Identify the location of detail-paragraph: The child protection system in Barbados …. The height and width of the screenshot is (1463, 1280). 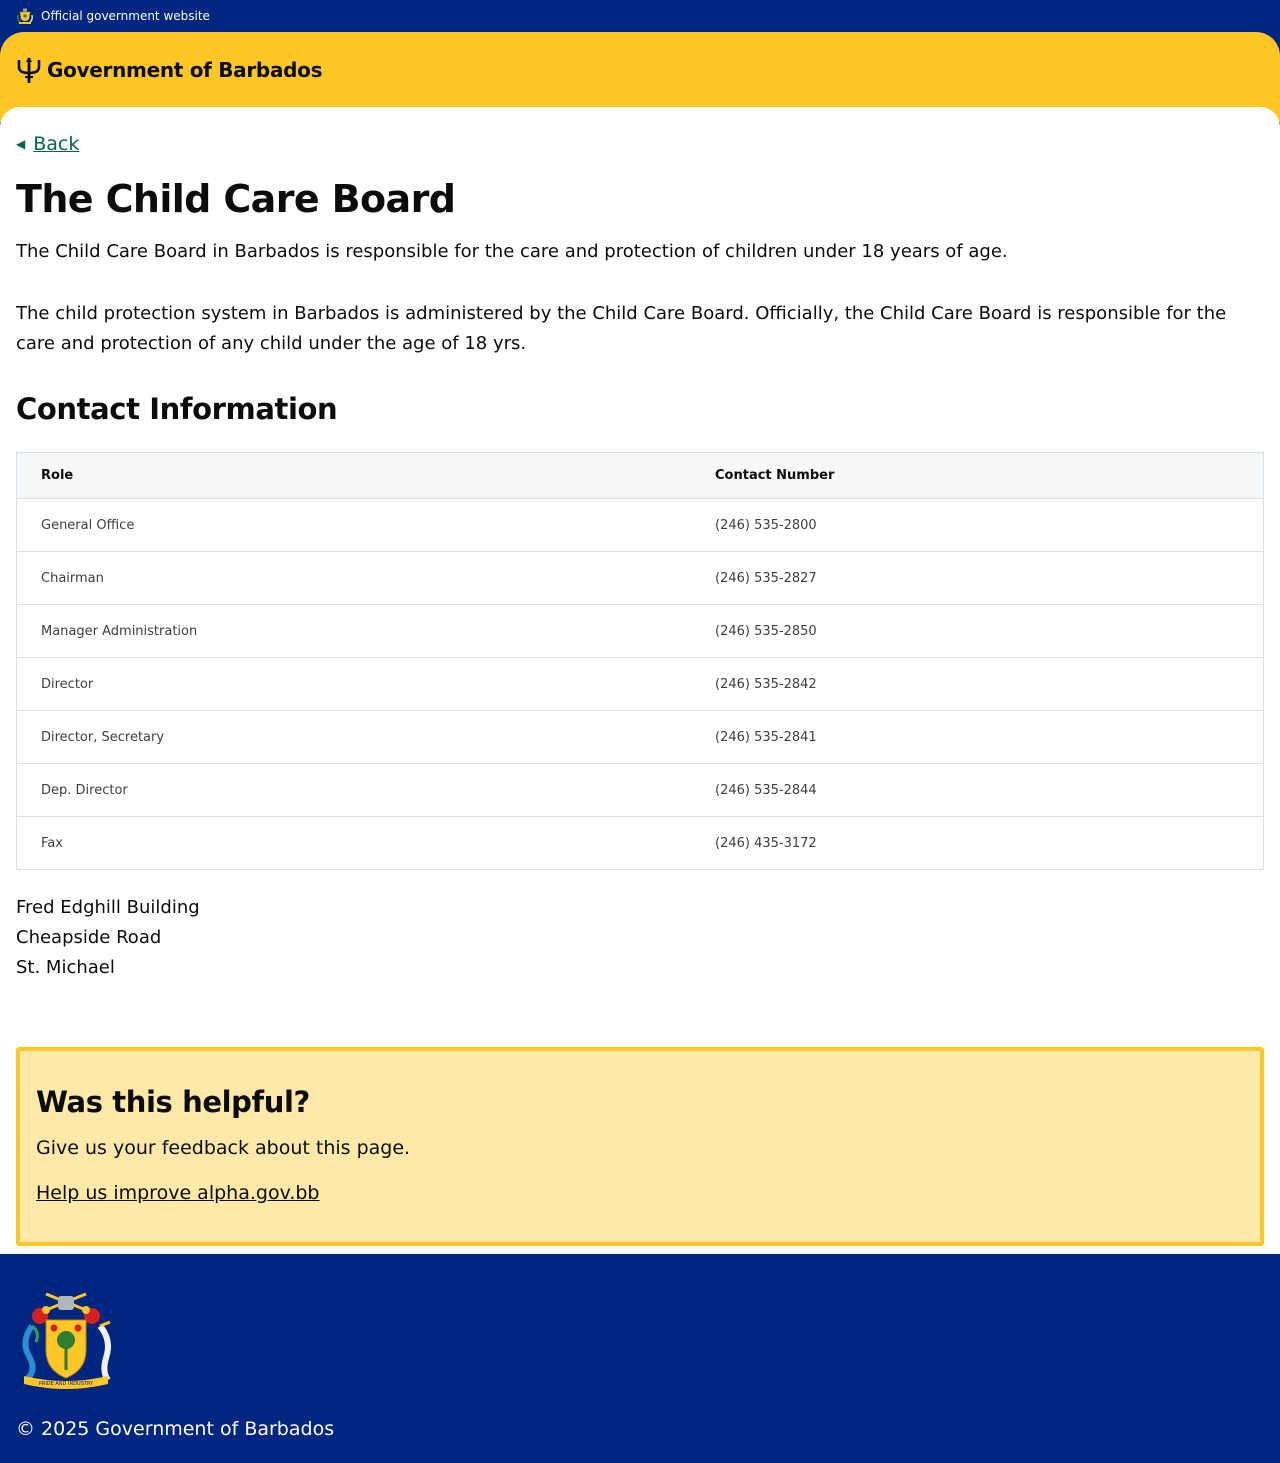
(621, 328).